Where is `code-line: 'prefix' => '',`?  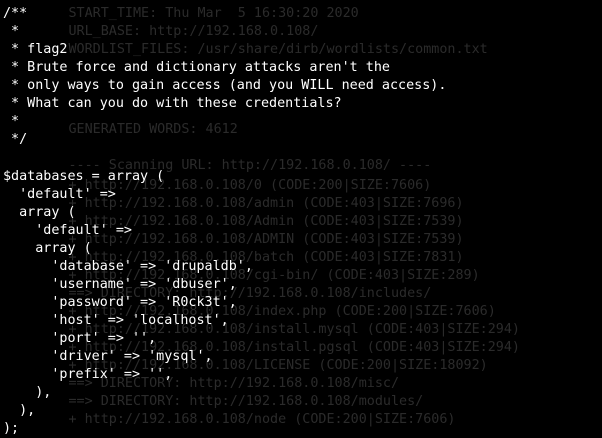 code-line: 'prefix' => '', is located at coordinates (88, 374).